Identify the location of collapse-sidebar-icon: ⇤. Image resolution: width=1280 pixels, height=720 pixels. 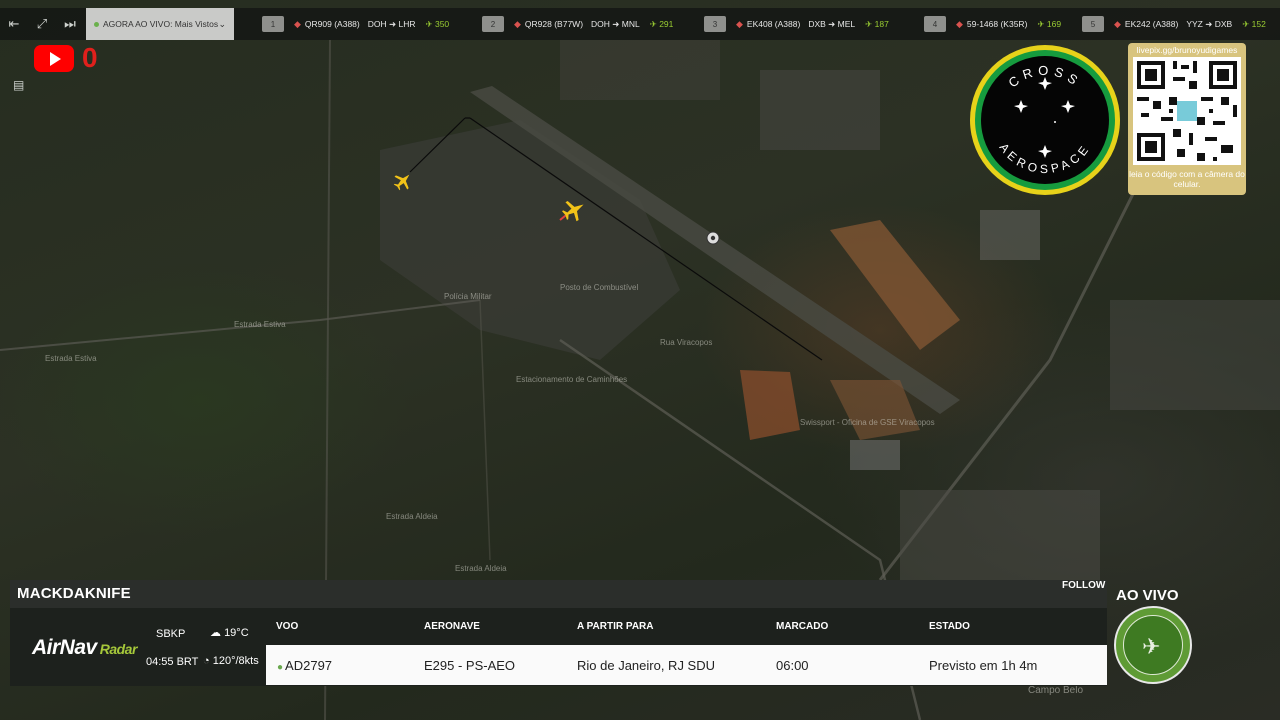
(14, 24).